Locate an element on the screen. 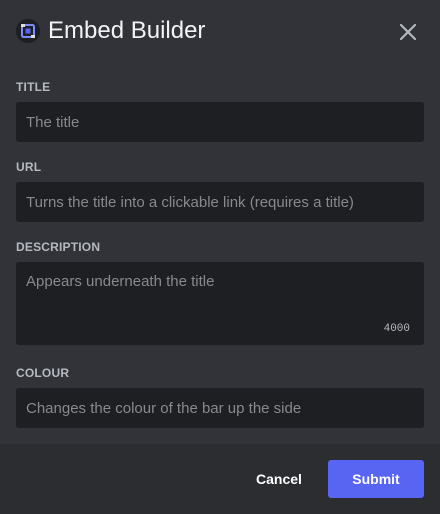  submit-button: Submit is located at coordinates (376, 479).